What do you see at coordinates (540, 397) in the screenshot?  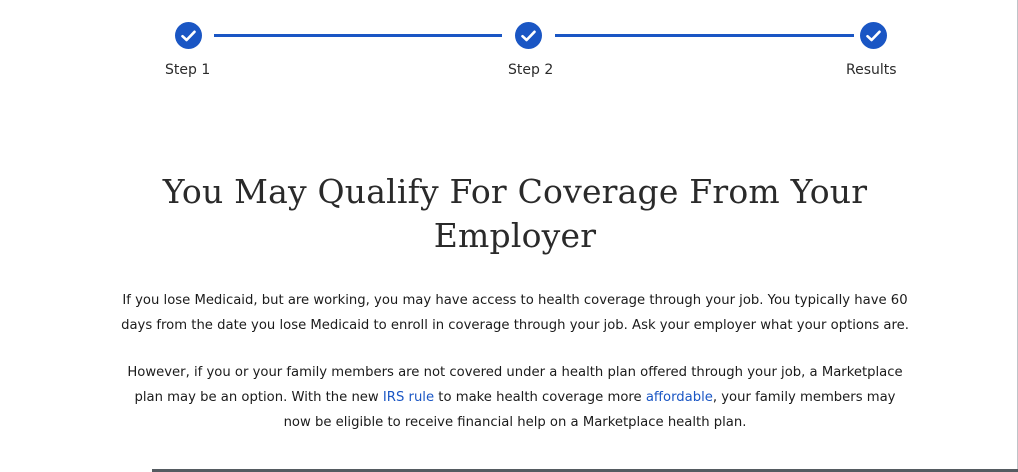 I see `paragraph-text-middle: to make health coverage more` at bounding box center [540, 397].